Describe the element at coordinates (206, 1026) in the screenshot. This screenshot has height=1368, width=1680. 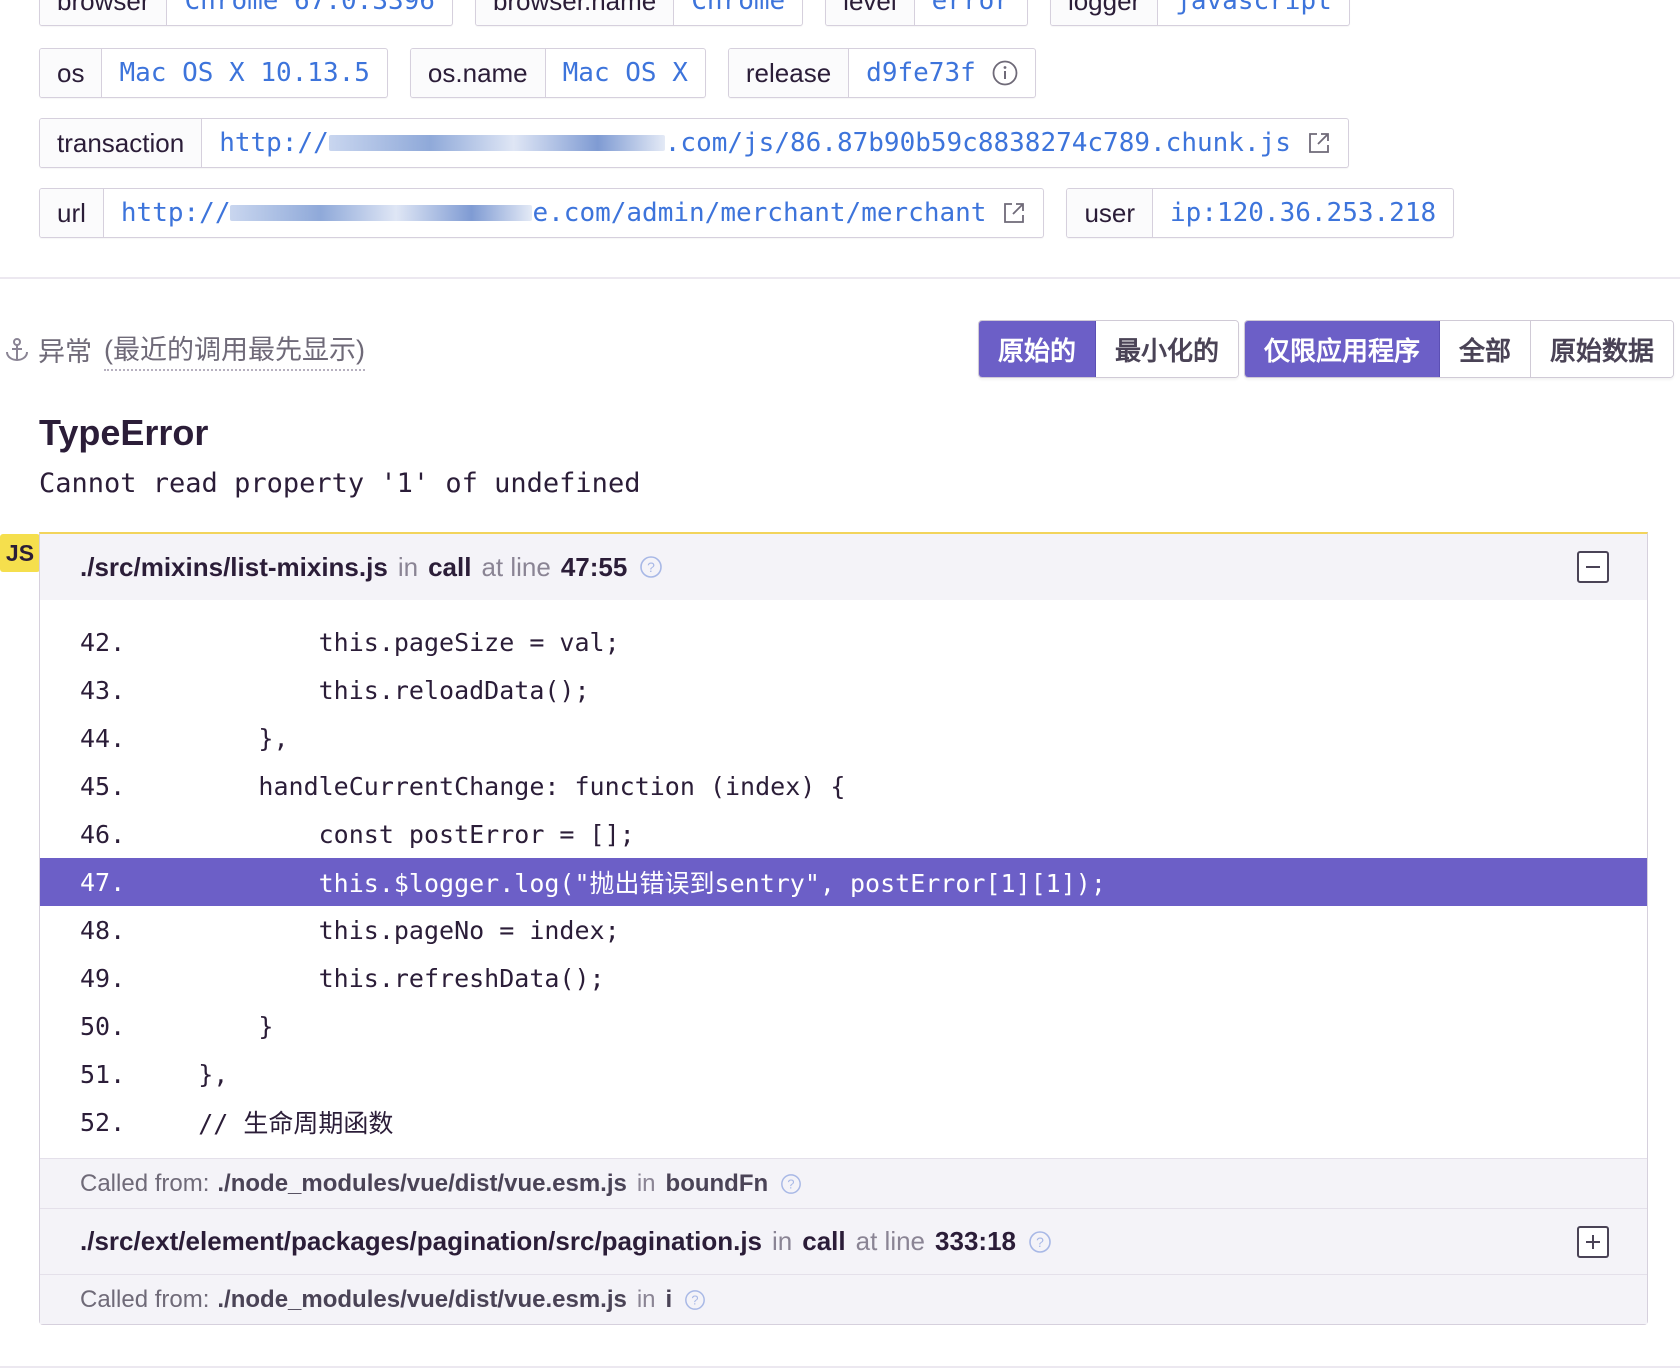
I see `line-source: }` at that location.